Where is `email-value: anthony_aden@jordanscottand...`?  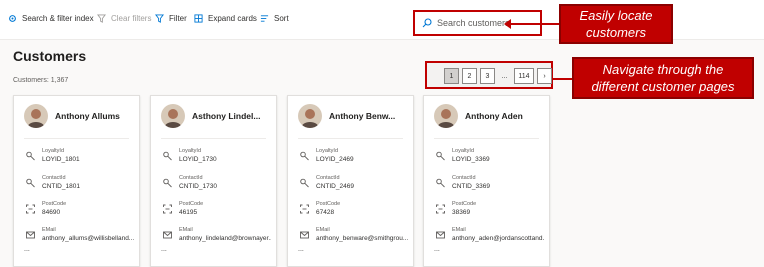
email-value: anthony_aden@jordanscottand... is located at coordinates (498, 238).